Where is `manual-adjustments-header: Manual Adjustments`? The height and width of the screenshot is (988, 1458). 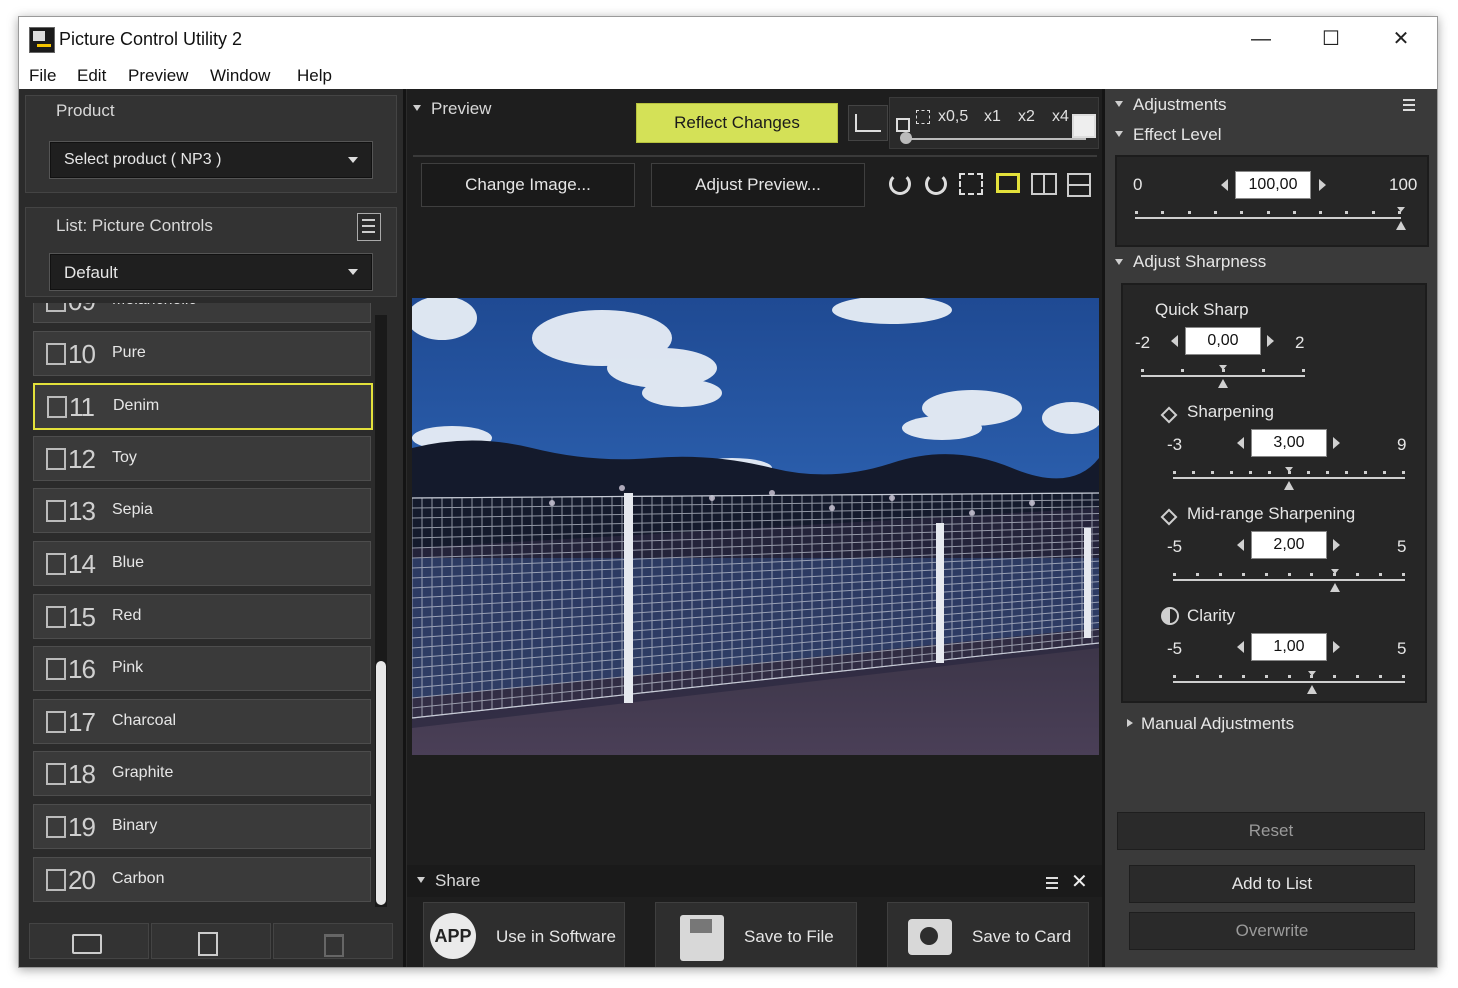
manual-adjustments-header: Manual Adjustments is located at coordinates (1217, 724).